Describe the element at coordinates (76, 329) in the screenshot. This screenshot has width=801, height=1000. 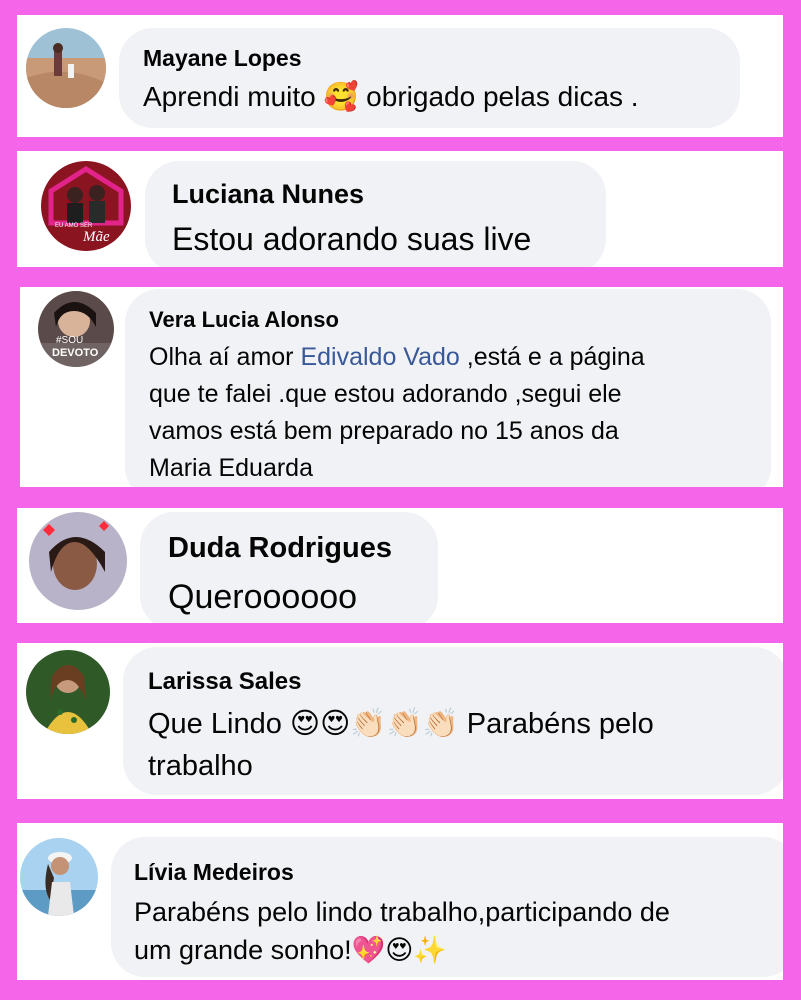
I see `avatar: #SOU DEVOTO` at that location.